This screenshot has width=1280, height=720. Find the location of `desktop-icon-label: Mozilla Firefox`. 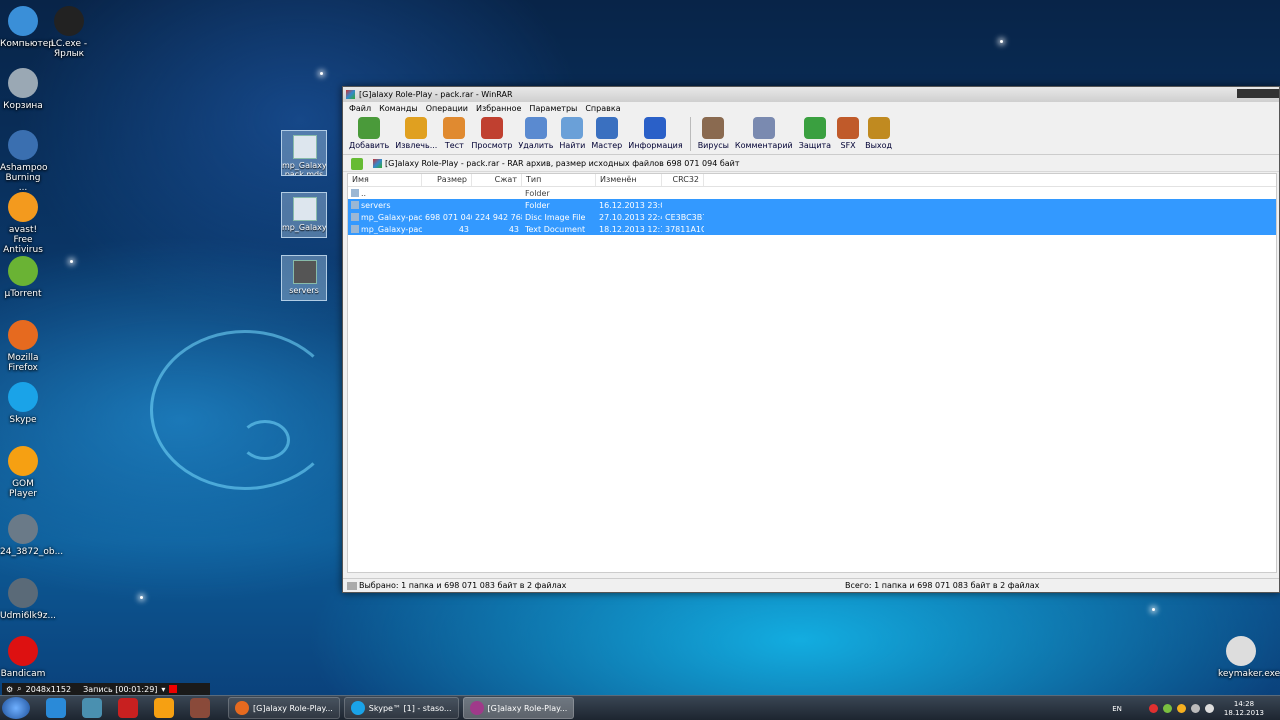

desktop-icon-label: Mozilla Firefox is located at coordinates (23, 363).